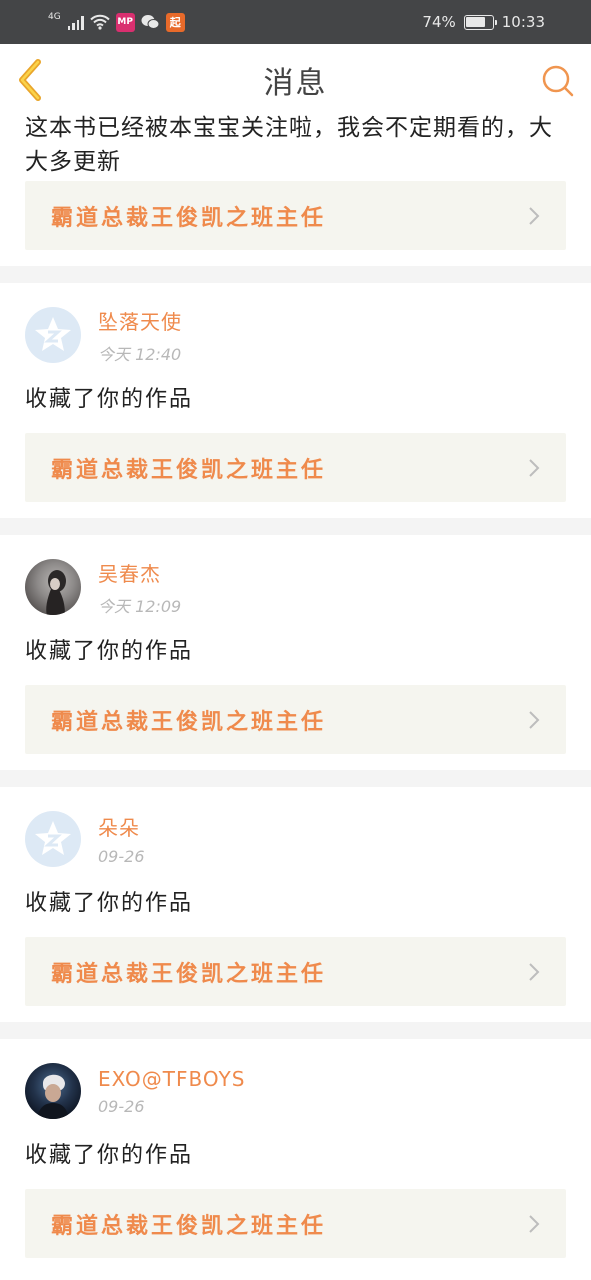 This screenshot has width=591, height=1280. I want to click on app-header: 消息, so click(295, 80).